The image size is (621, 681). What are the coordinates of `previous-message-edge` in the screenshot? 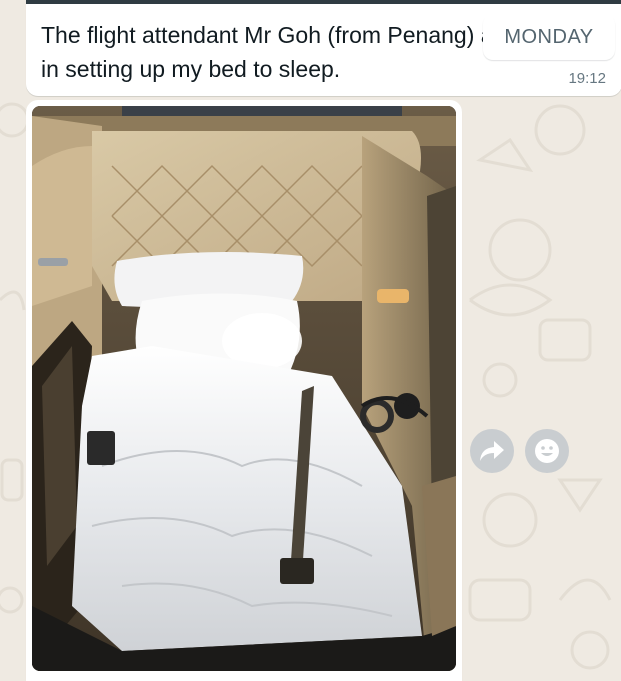 It's located at (323, 2).